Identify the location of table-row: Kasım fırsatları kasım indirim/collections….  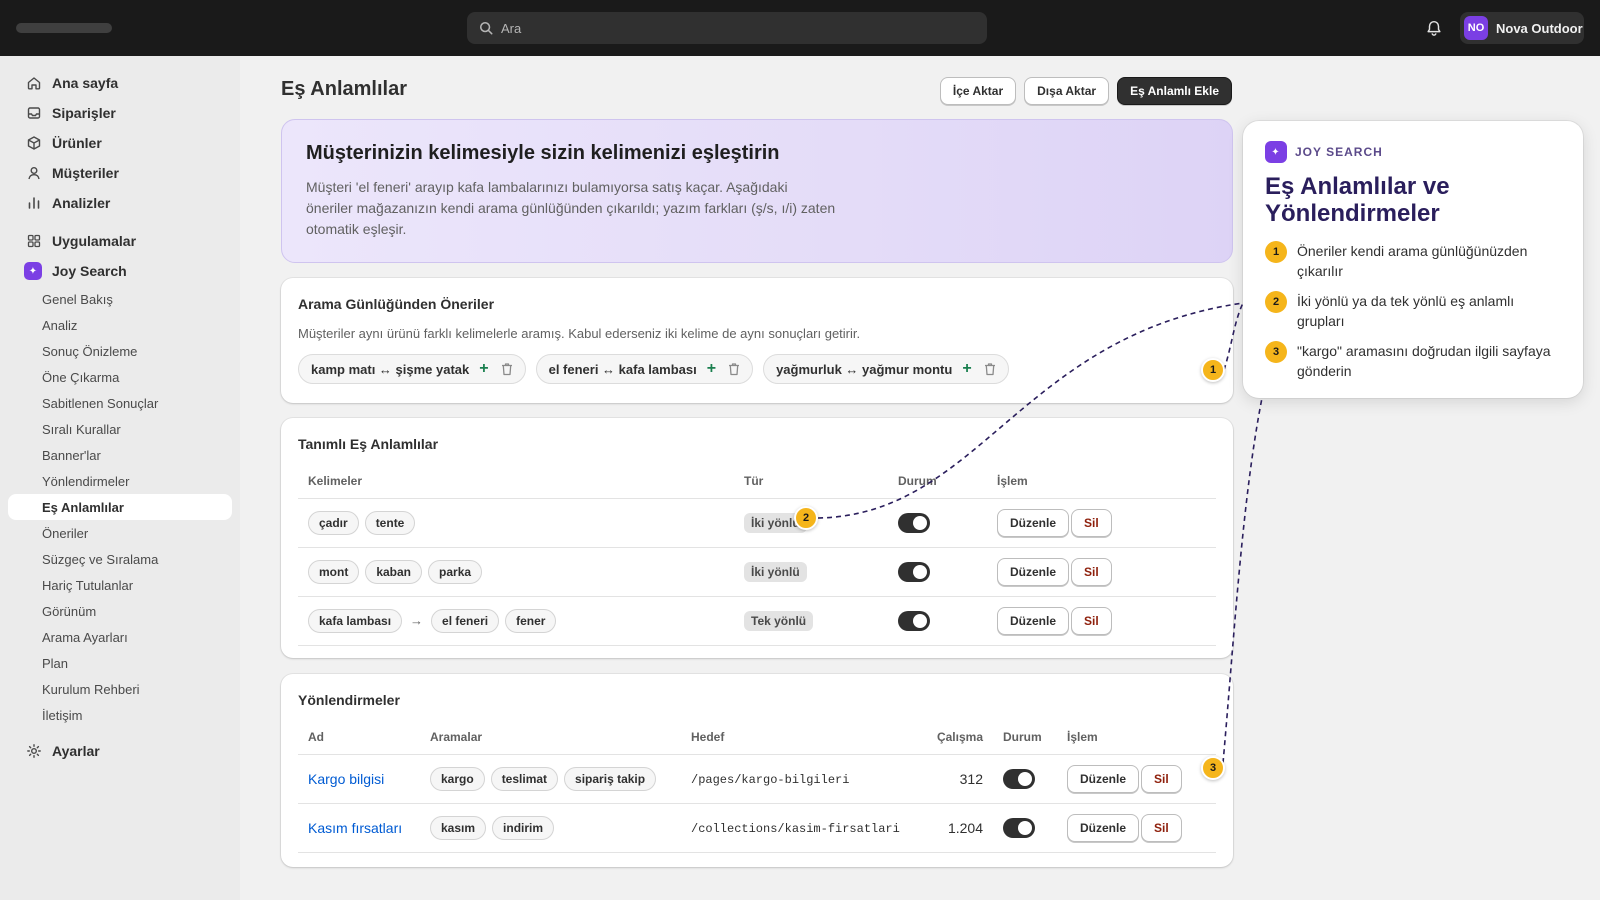
(757, 828).